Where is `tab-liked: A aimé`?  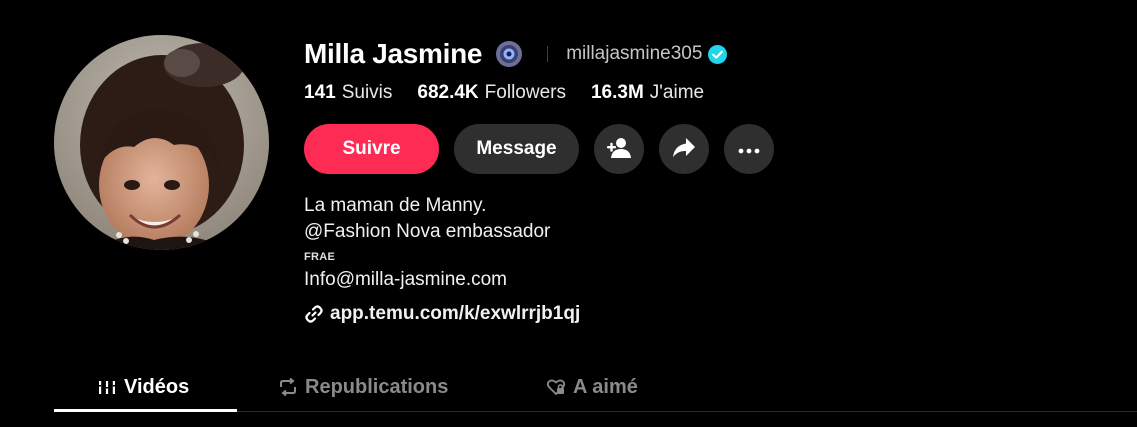 tab-liked: A aimé is located at coordinates (592, 387).